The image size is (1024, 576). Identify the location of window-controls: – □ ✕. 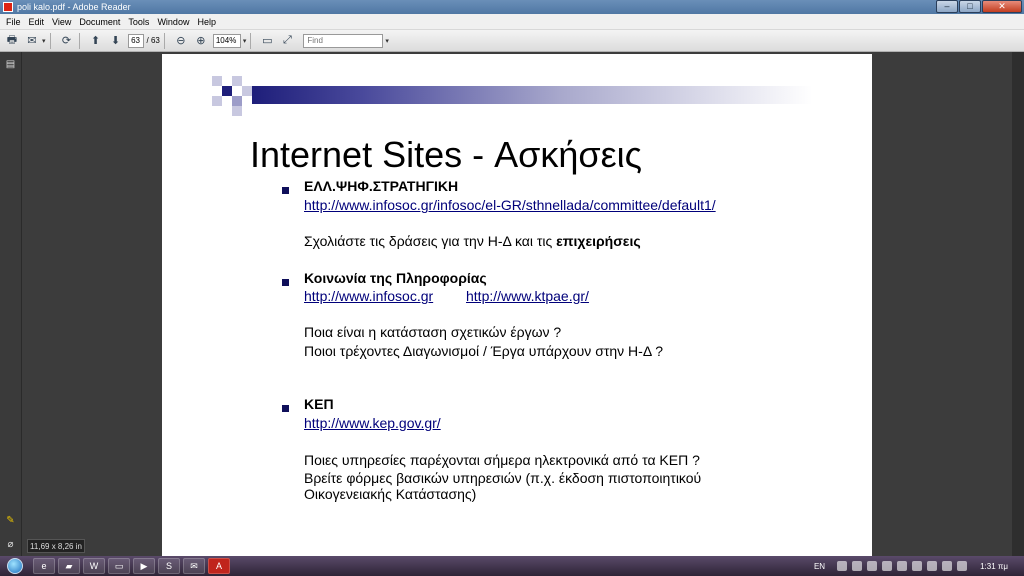
(978, 7).